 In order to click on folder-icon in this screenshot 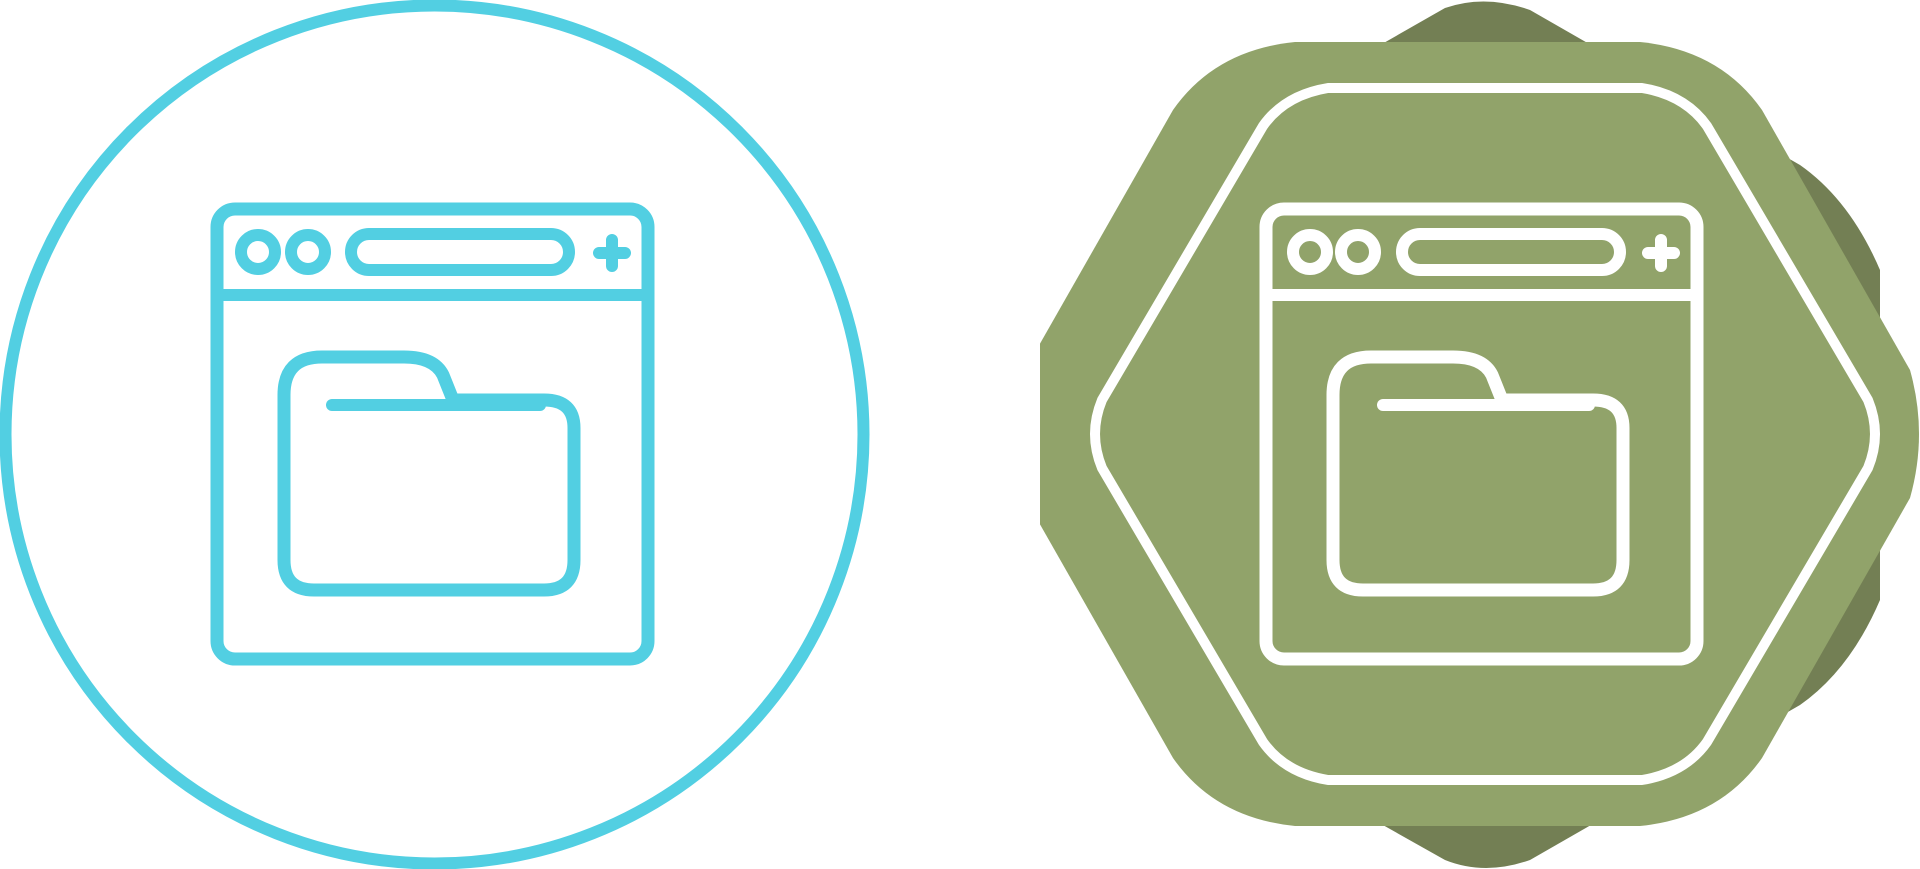, I will do `click(429, 473)`.